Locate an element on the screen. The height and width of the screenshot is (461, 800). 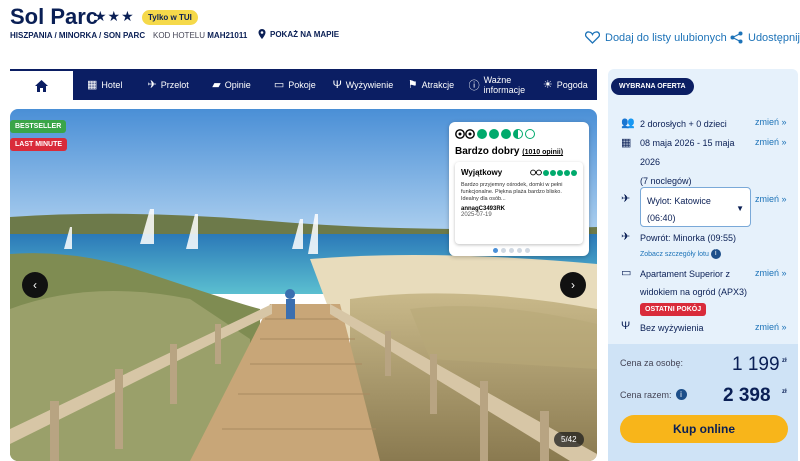
info-icon: ⓘ is located at coordinates (474, 85).